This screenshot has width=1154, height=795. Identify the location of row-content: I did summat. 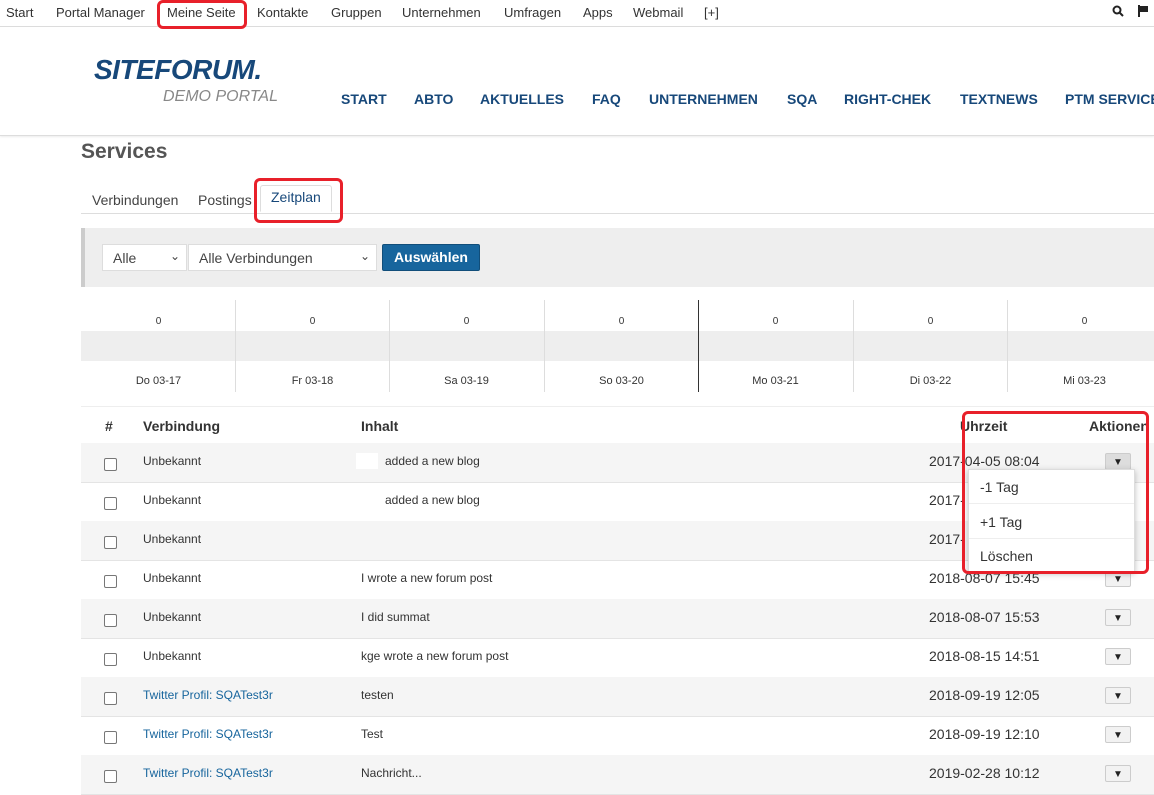
(395, 617).